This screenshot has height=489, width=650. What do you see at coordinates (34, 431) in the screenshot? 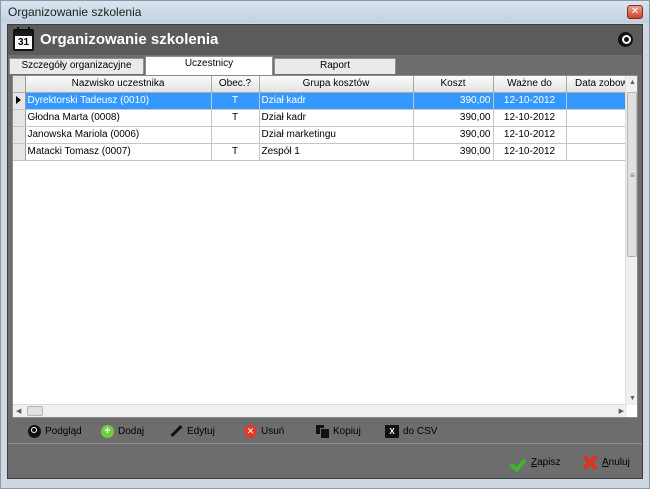
I see `zoom-icon` at bounding box center [34, 431].